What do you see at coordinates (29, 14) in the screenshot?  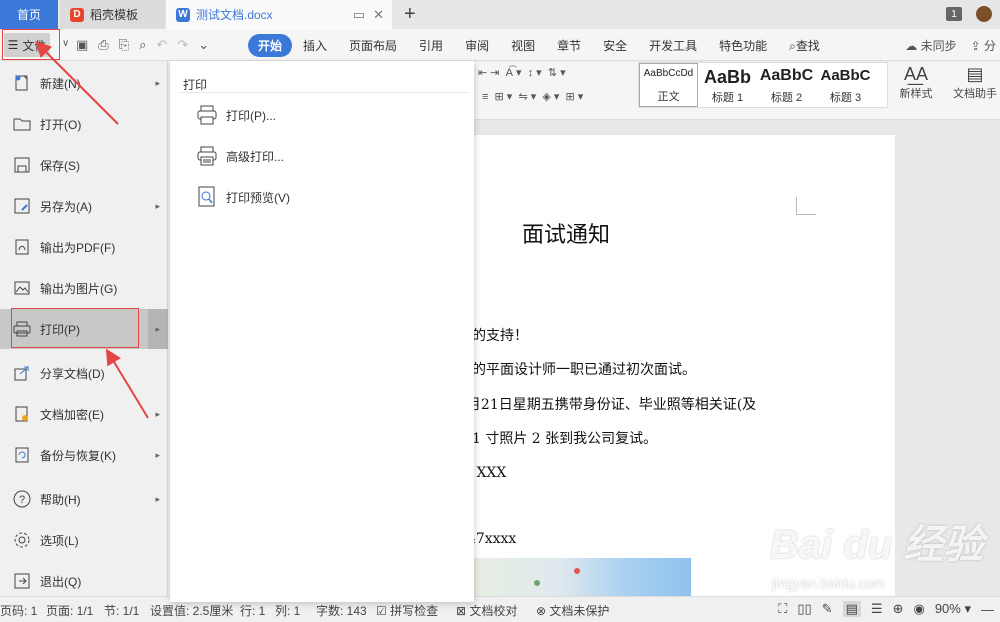 I see `tab-home: 首页` at bounding box center [29, 14].